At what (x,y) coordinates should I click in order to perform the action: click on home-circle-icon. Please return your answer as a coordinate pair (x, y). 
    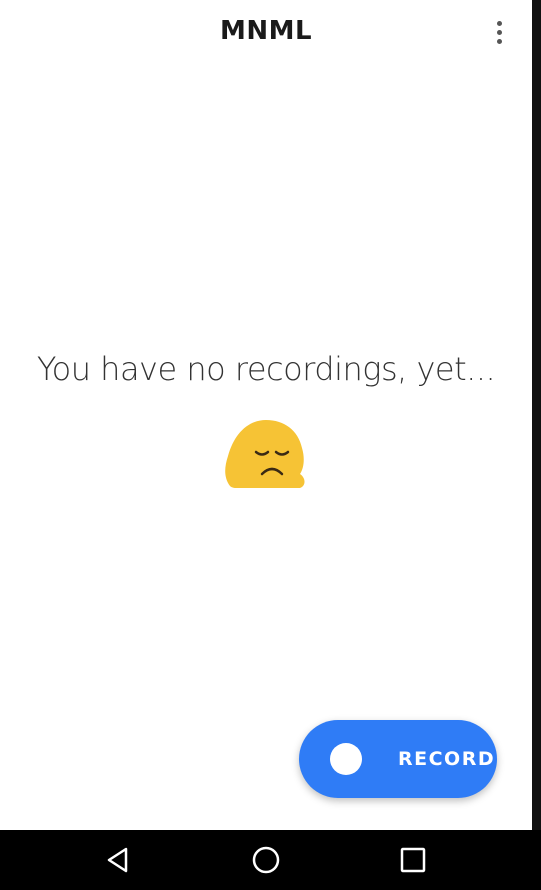
    Looking at the image, I should click on (266, 860).